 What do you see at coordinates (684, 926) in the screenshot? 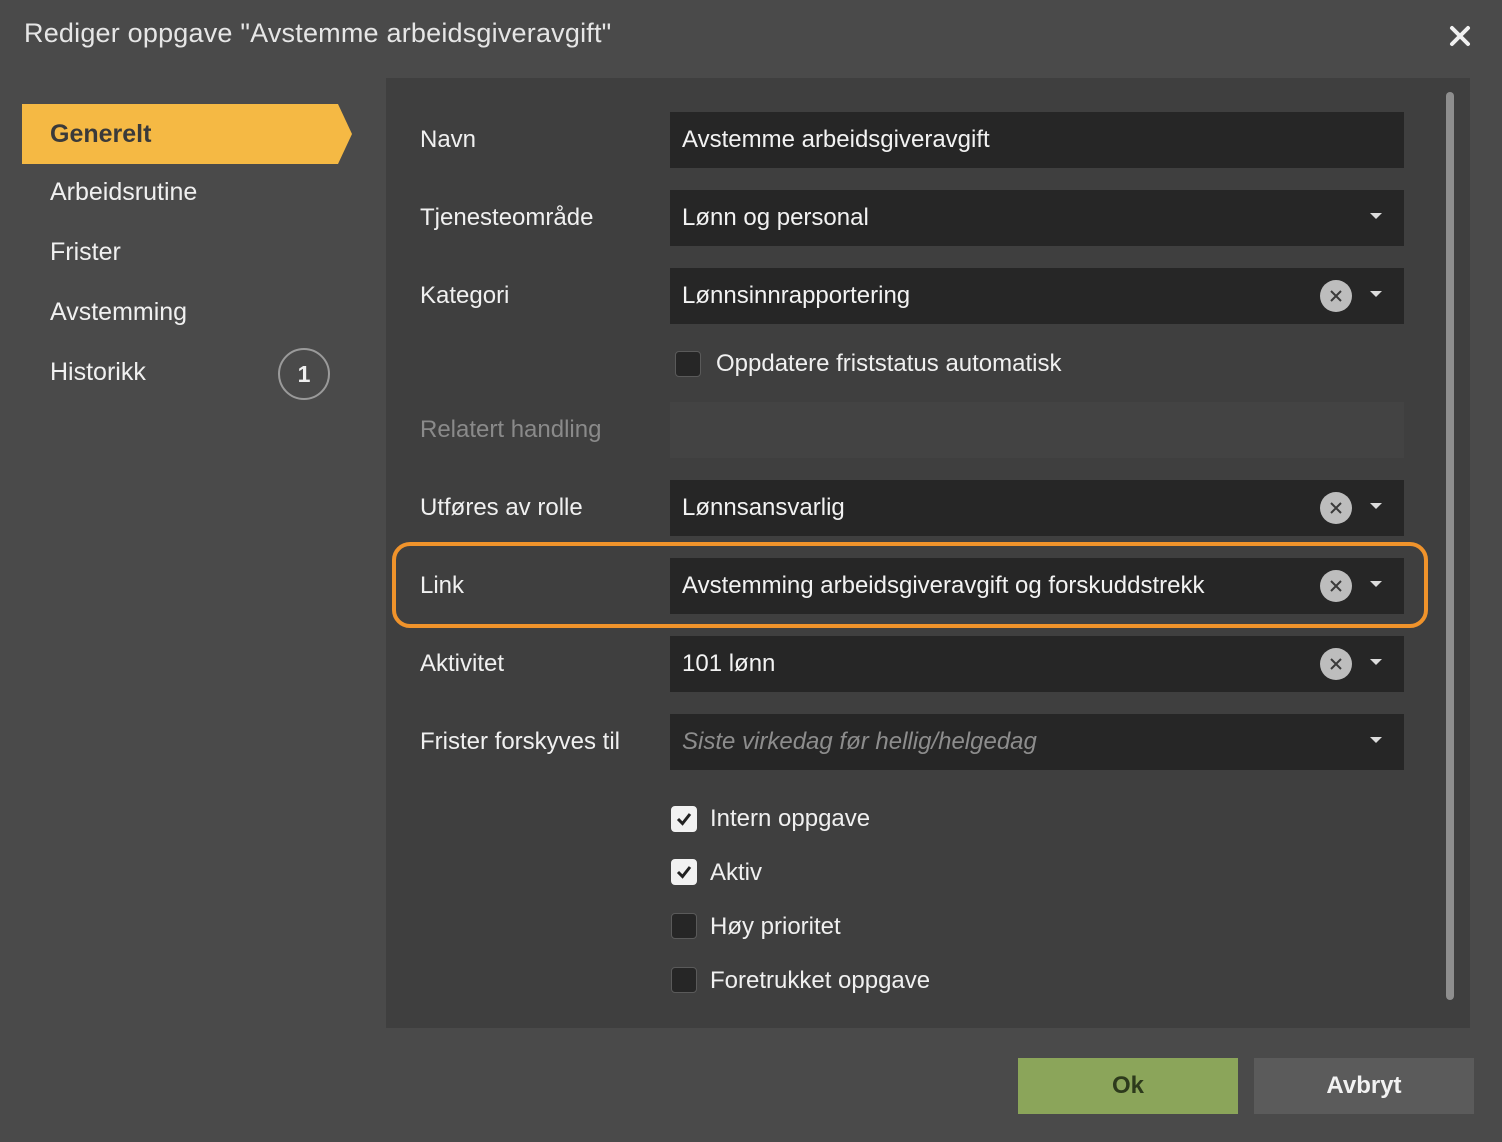
I see `hoy-prioritet-checkbox` at bounding box center [684, 926].